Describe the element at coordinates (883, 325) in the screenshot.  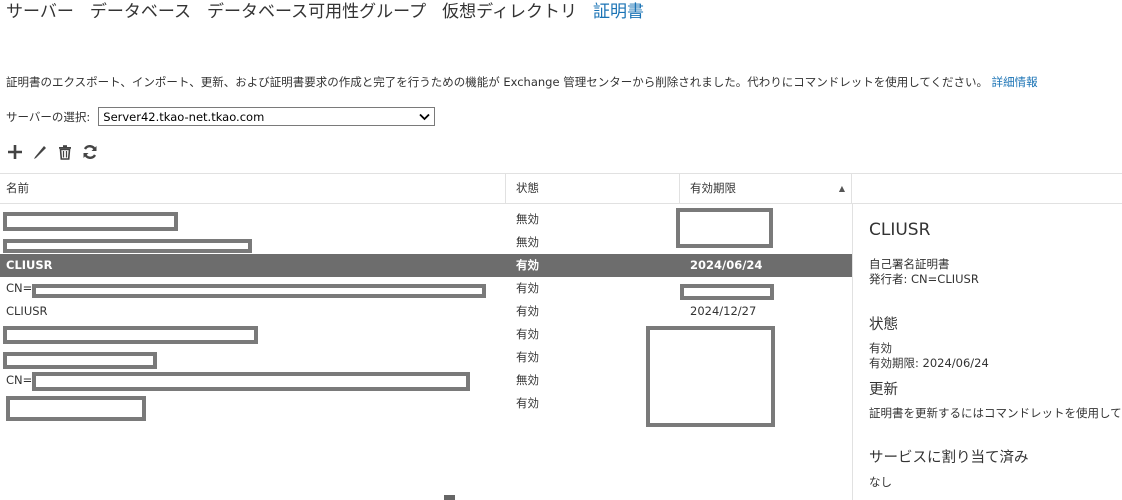
I see `detail-status-heading: 状態` at that location.